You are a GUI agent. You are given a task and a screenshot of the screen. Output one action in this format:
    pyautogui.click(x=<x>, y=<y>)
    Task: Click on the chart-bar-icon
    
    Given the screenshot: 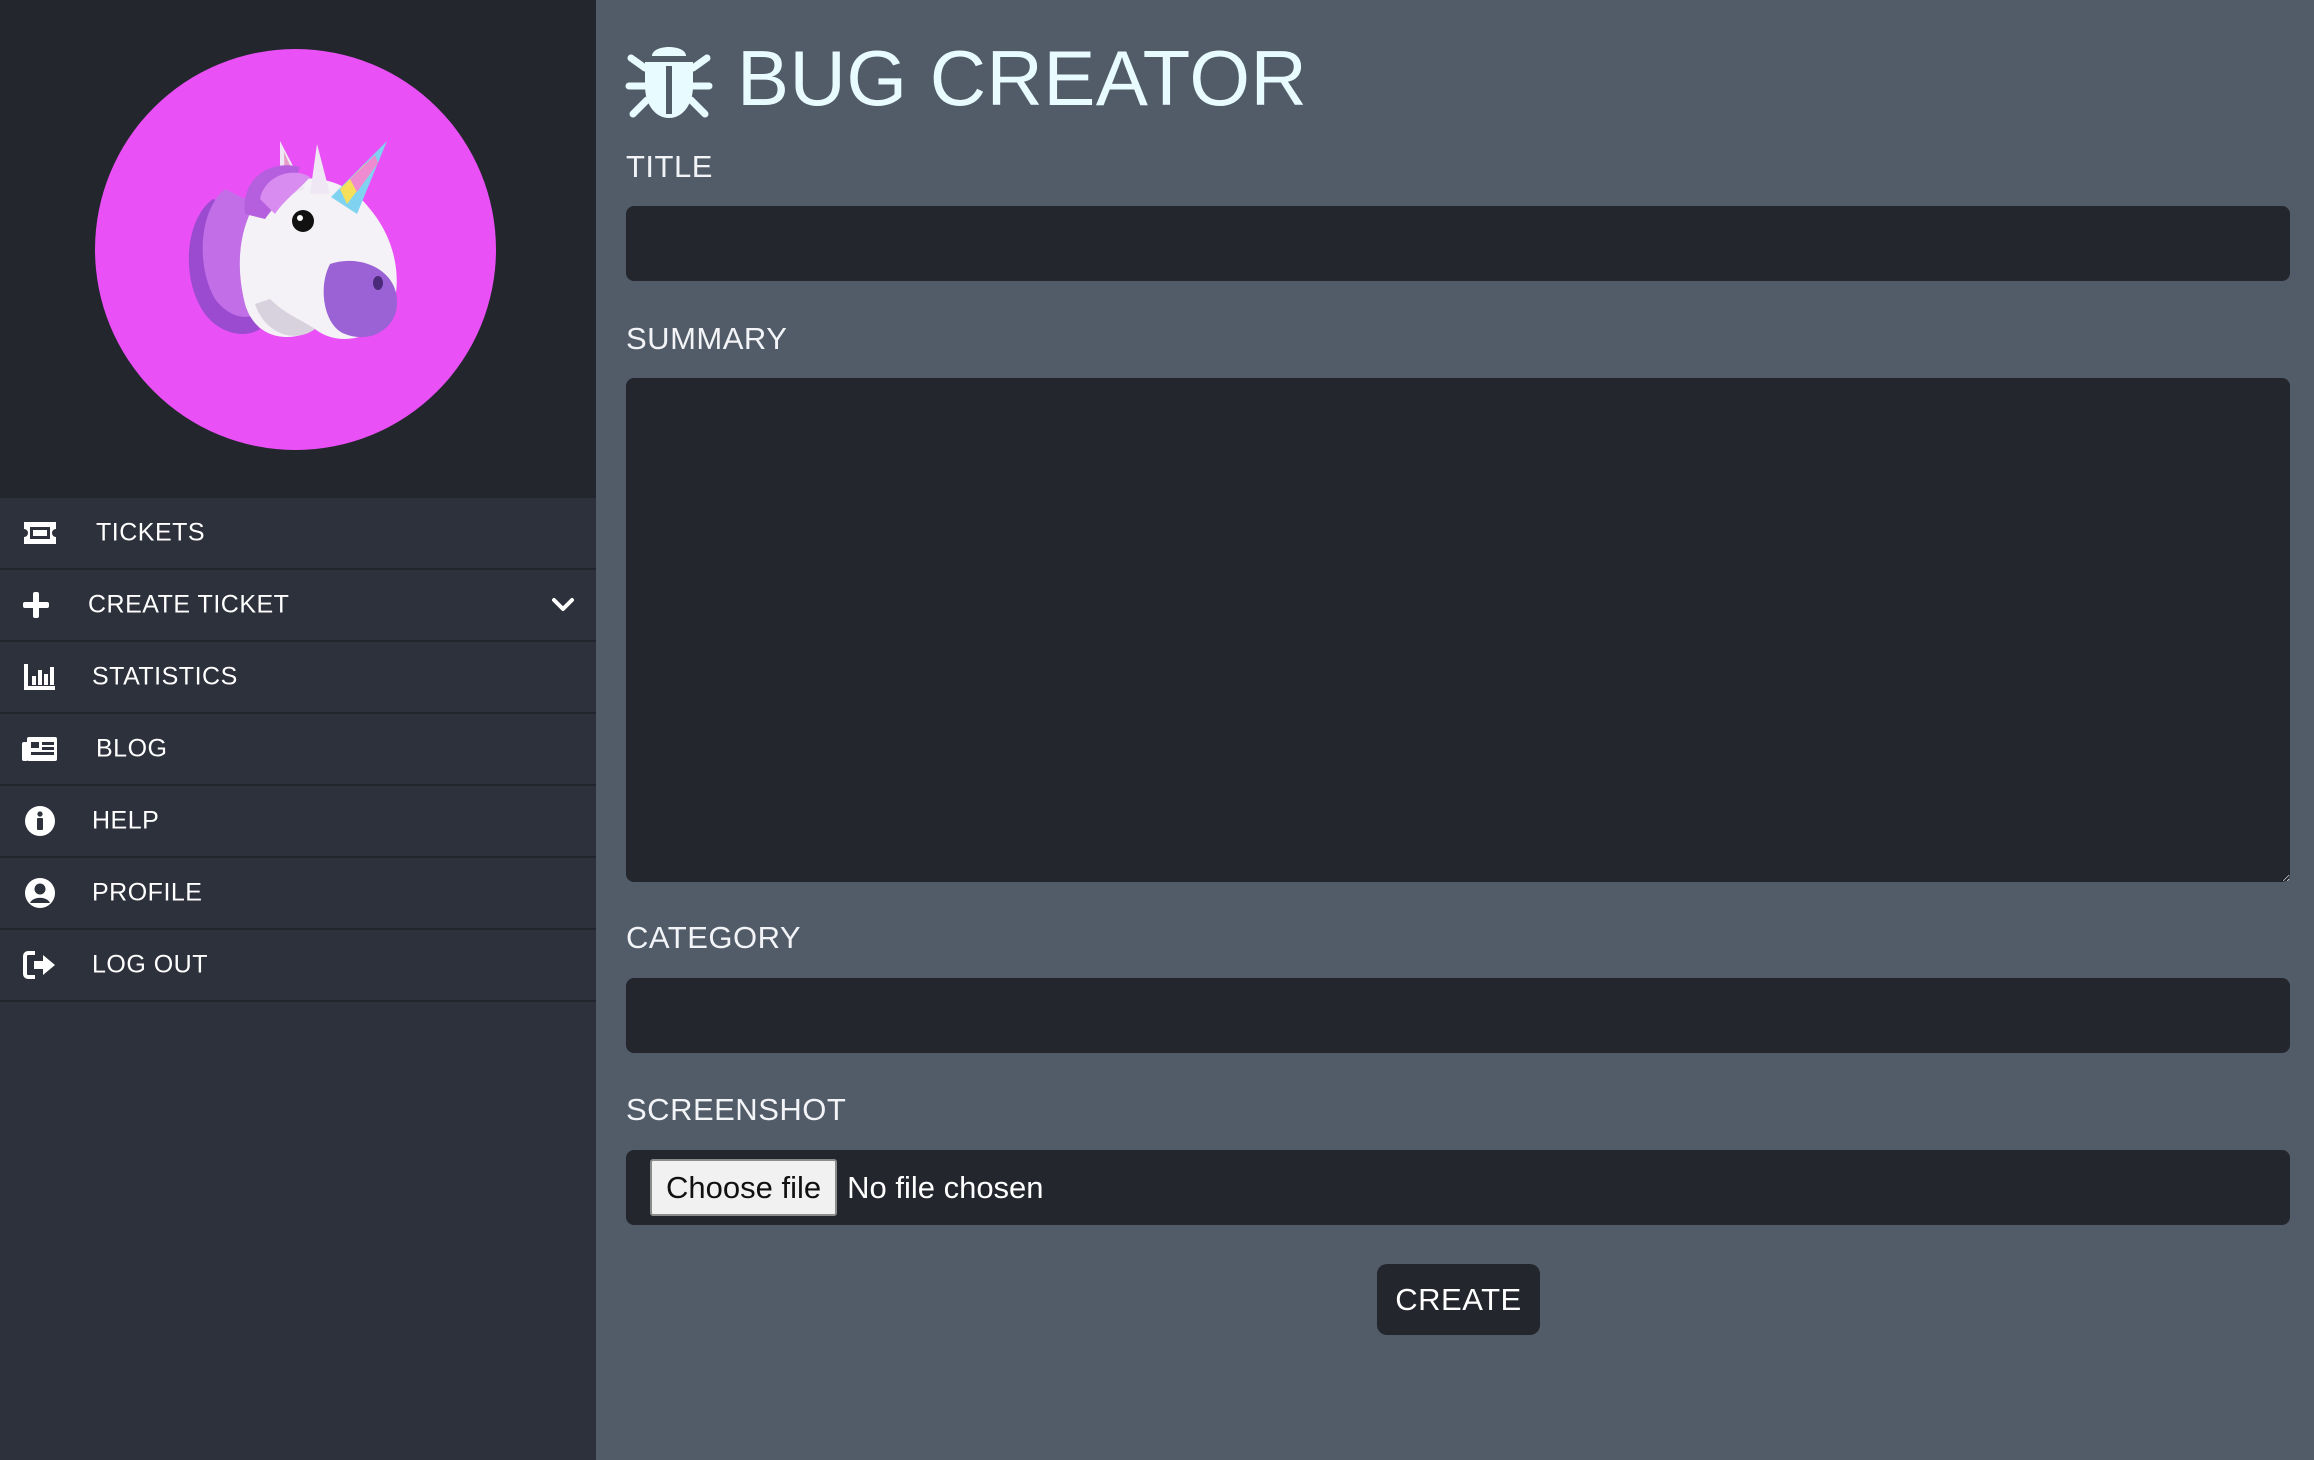 What is the action you would take?
    pyautogui.click(x=40, y=677)
    